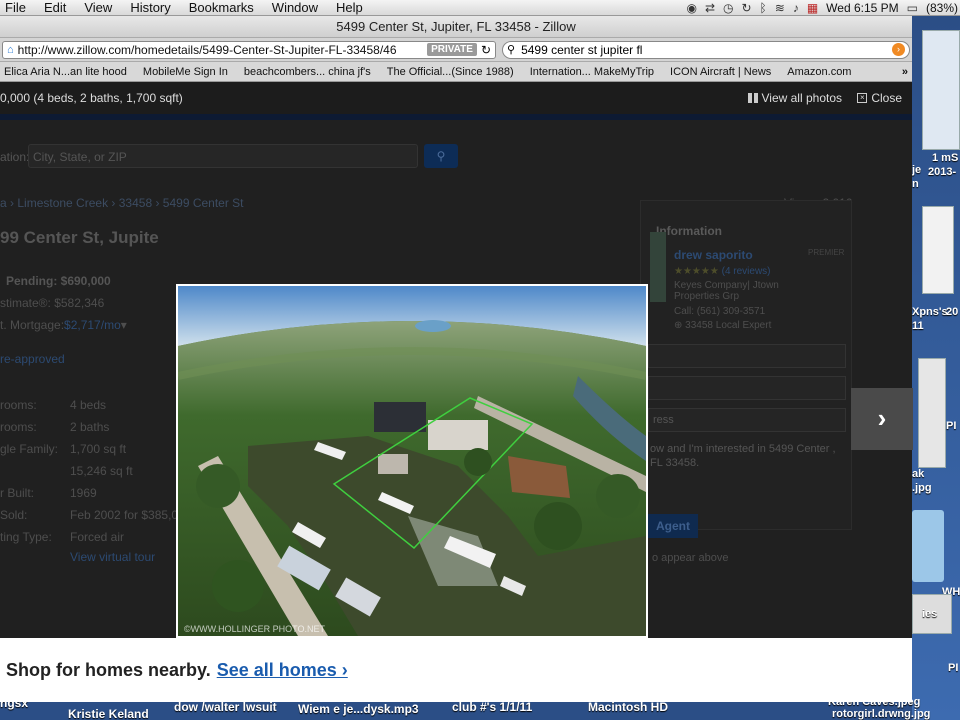 The width and height of the screenshot is (960, 720). I want to click on location-search-button: ⚲, so click(441, 156).